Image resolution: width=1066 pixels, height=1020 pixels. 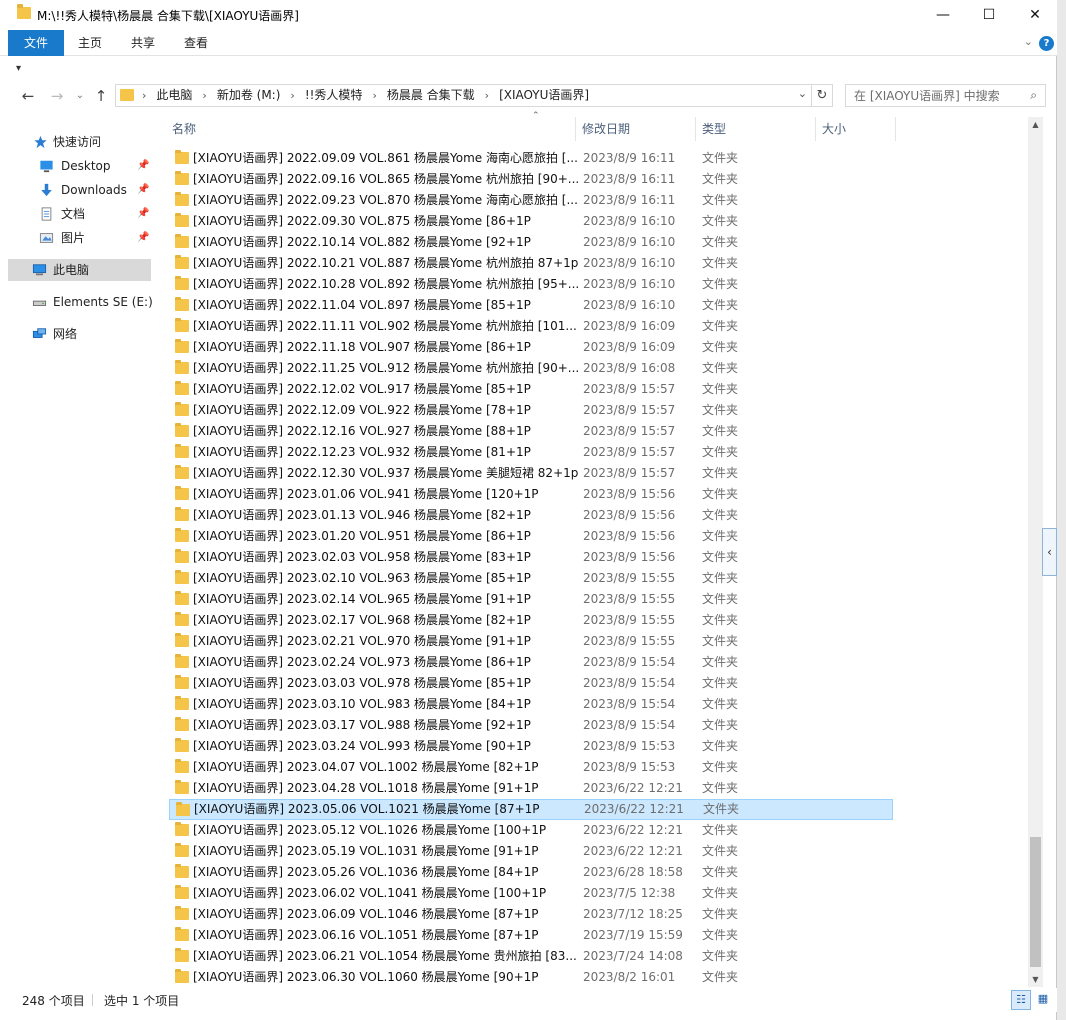 What do you see at coordinates (143, 43) in the screenshot?
I see `tab-share: 共享` at bounding box center [143, 43].